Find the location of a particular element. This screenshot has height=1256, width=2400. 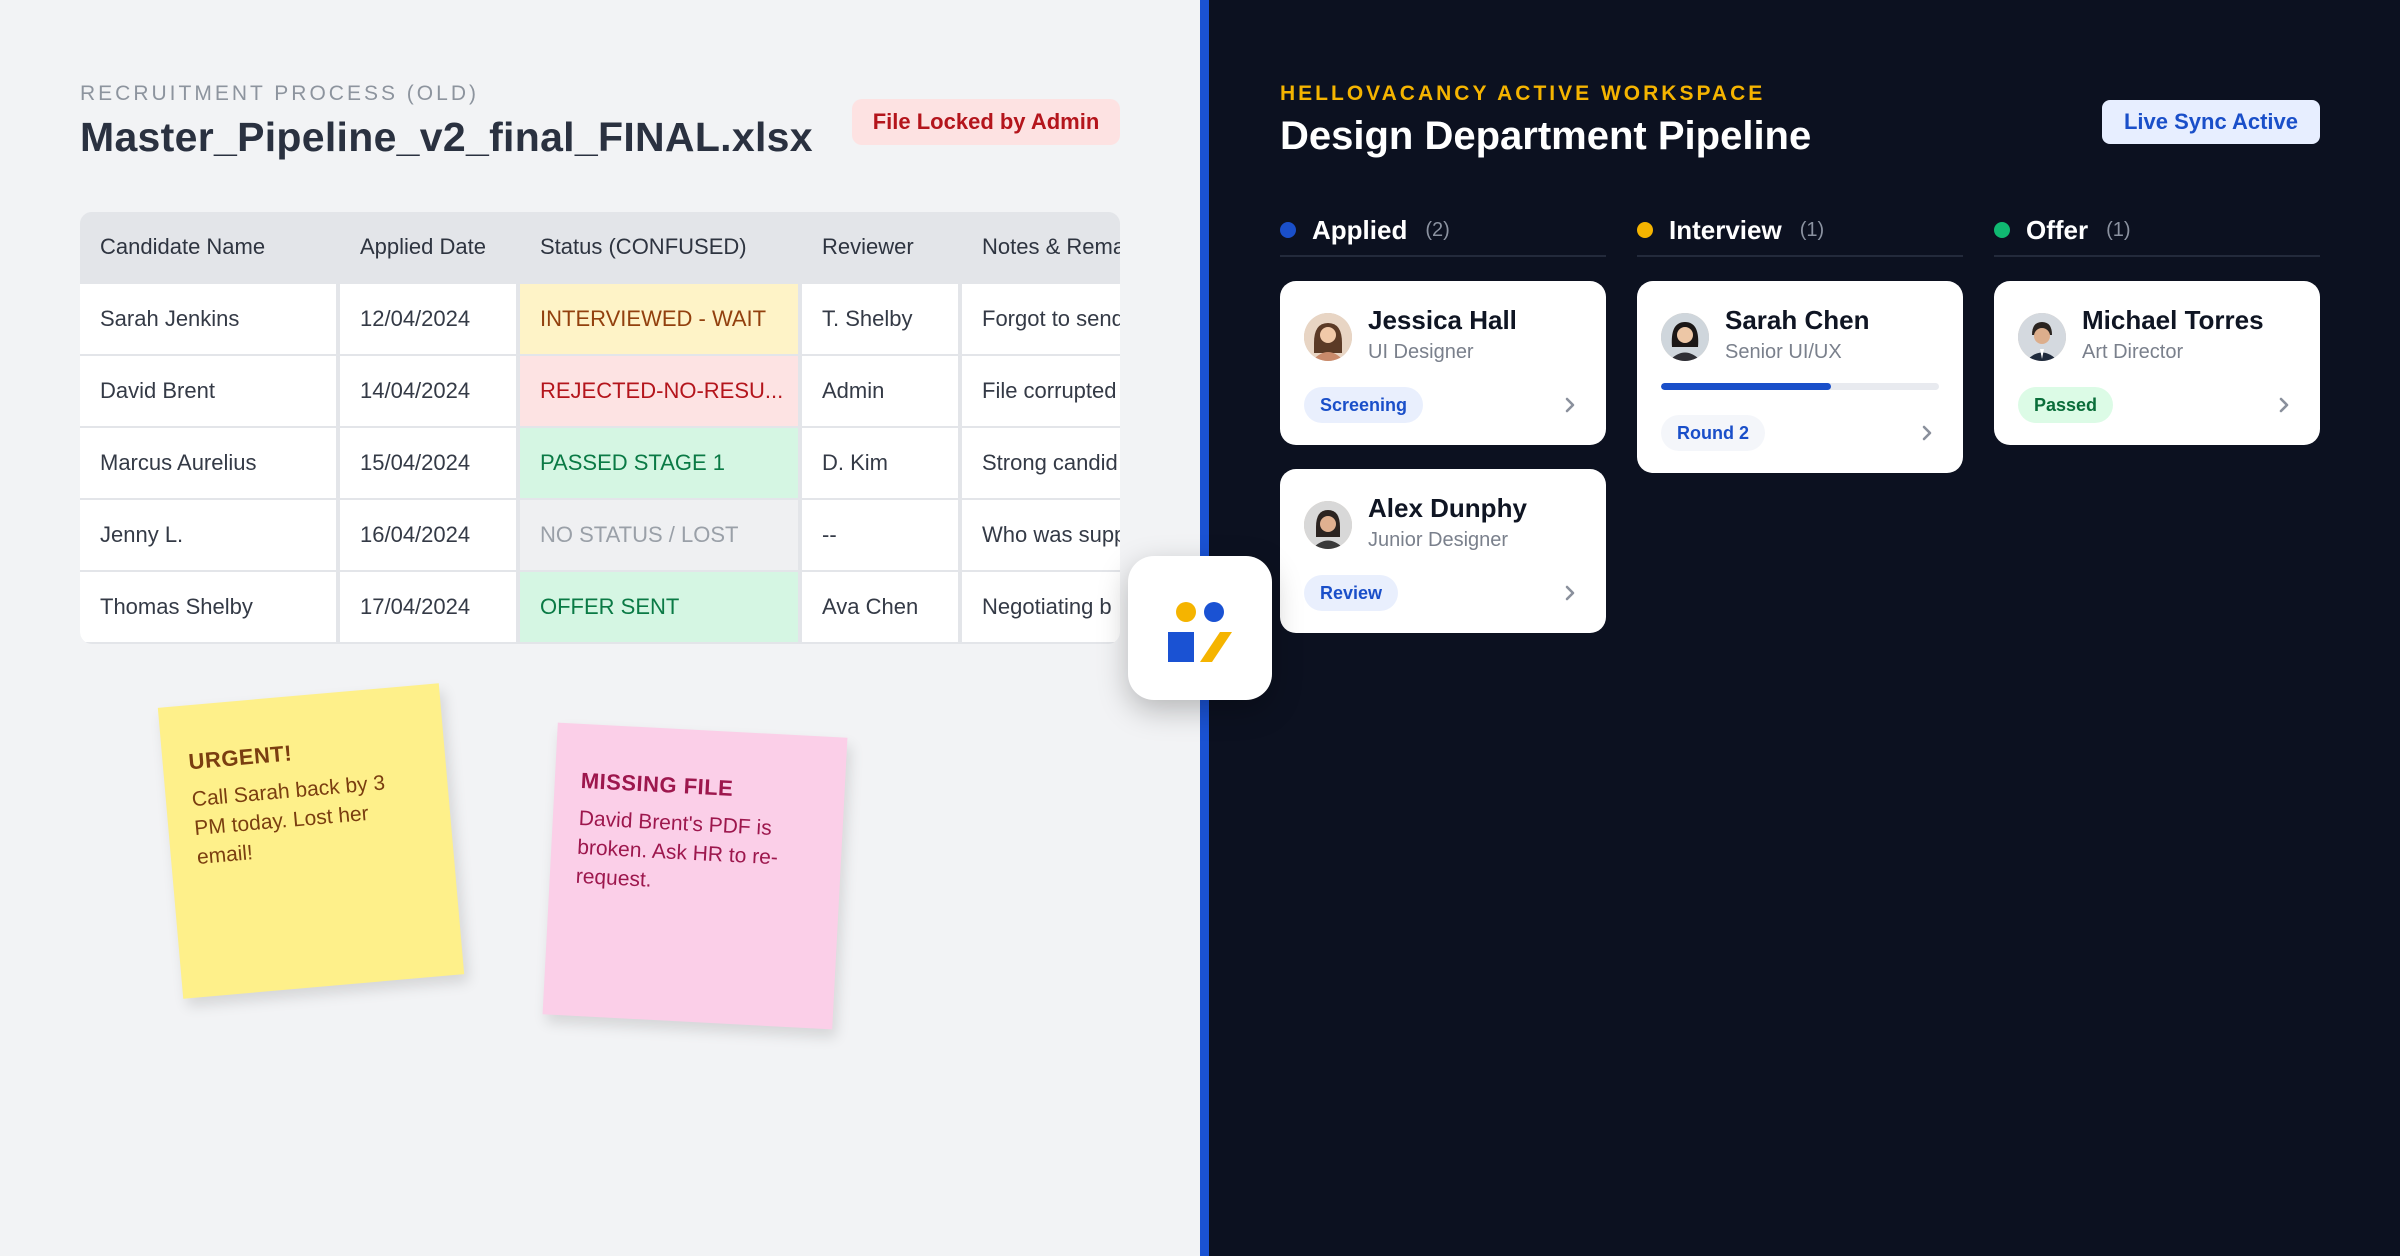

hellovacancy-logo-icon is located at coordinates (1200, 632).